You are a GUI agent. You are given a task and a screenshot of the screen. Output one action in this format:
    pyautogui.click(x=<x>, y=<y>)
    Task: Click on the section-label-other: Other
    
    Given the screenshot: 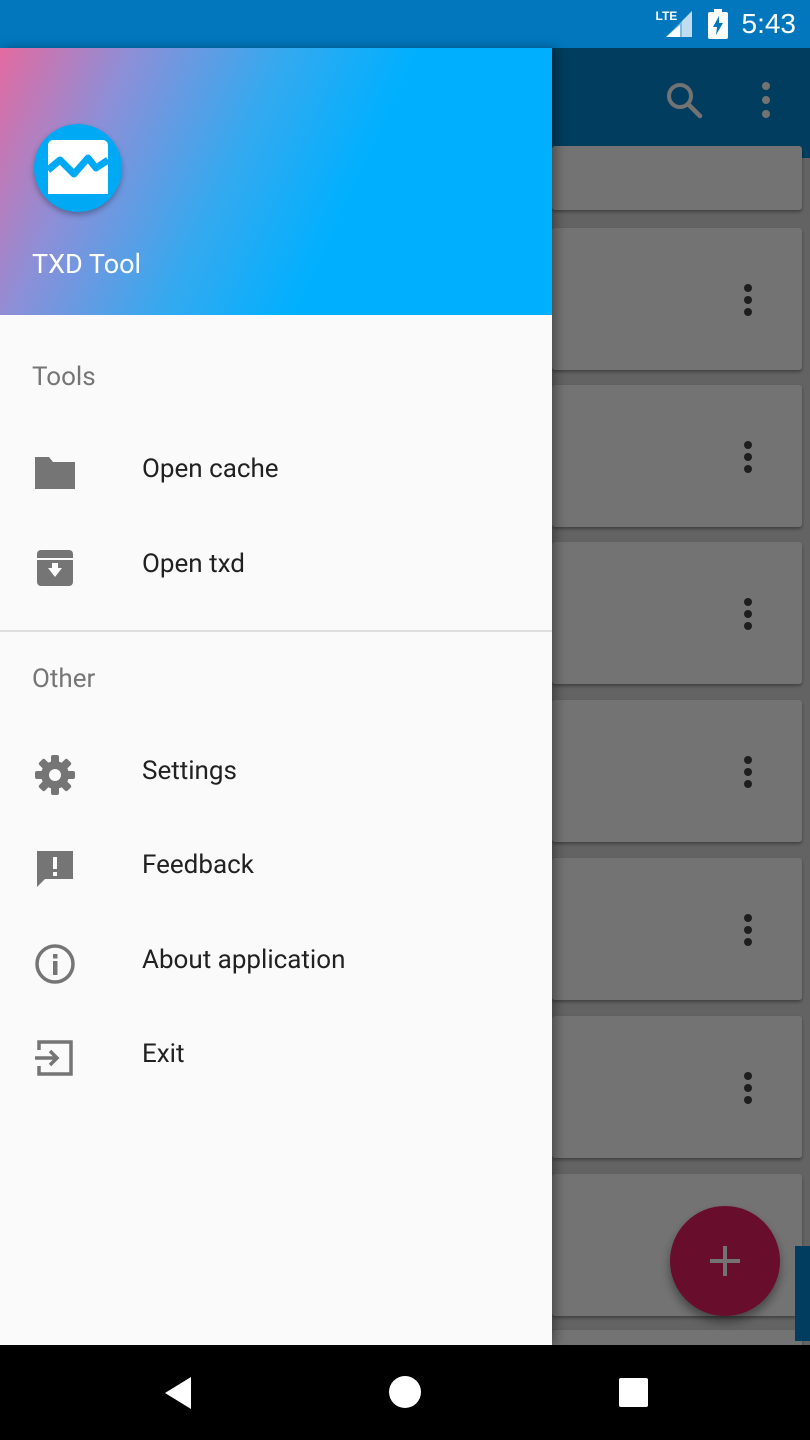 What is the action you would take?
    pyautogui.click(x=64, y=679)
    